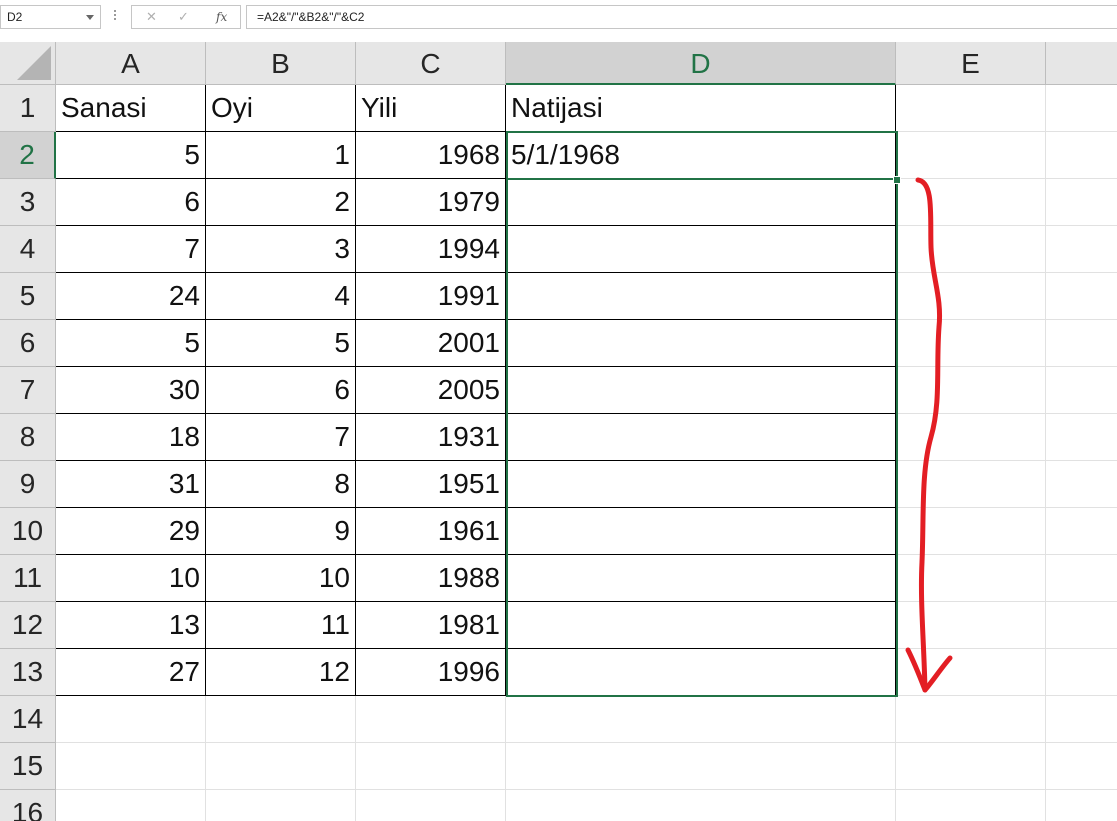 This screenshot has height=821, width=1117. What do you see at coordinates (431, 484) in the screenshot?
I see `cell-c9: 1951` at bounding box center [431, 484].